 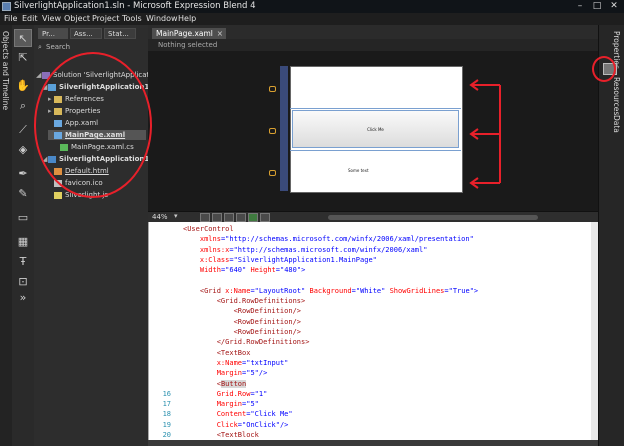 What do you see at coordinates (461, 290) in the screenshot?
I see `code-token: True` at bounding box center [461, 290].